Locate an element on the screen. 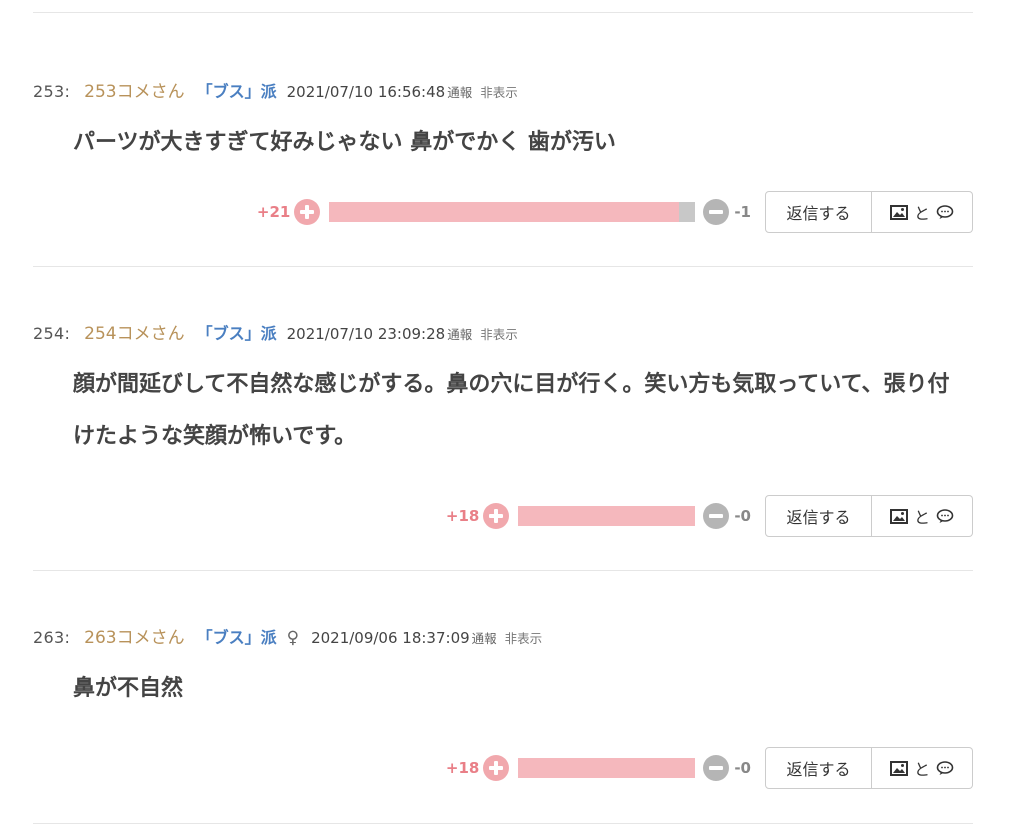 The image size is (1024, 833). plus-count: +21 is located at coordinates (273, 212).